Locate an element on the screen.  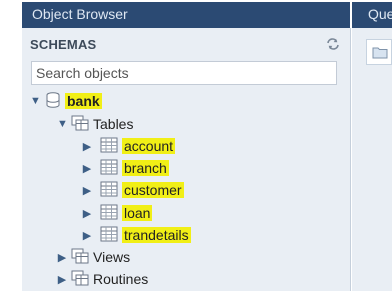
views-folder-icon is located at coordinates (80, 257).